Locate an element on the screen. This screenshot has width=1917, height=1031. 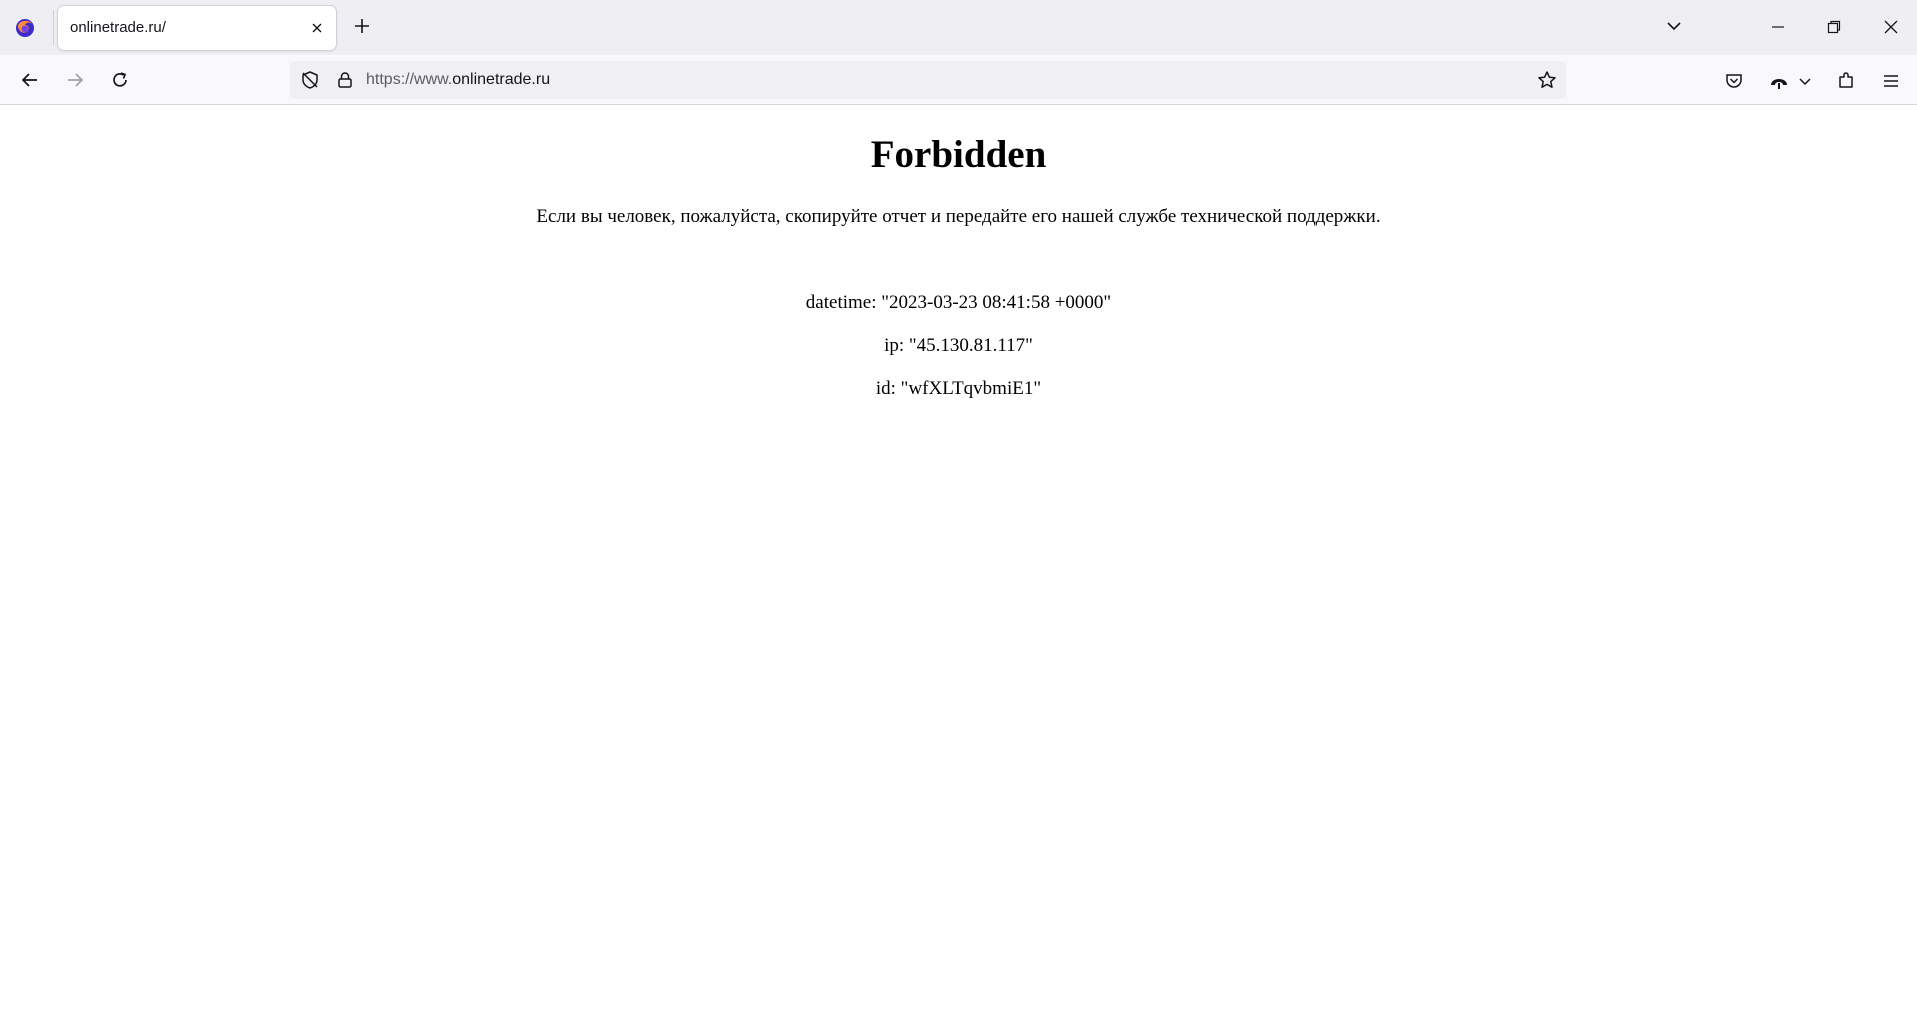
arrow-left-icon is located at coordinates (30, 80).